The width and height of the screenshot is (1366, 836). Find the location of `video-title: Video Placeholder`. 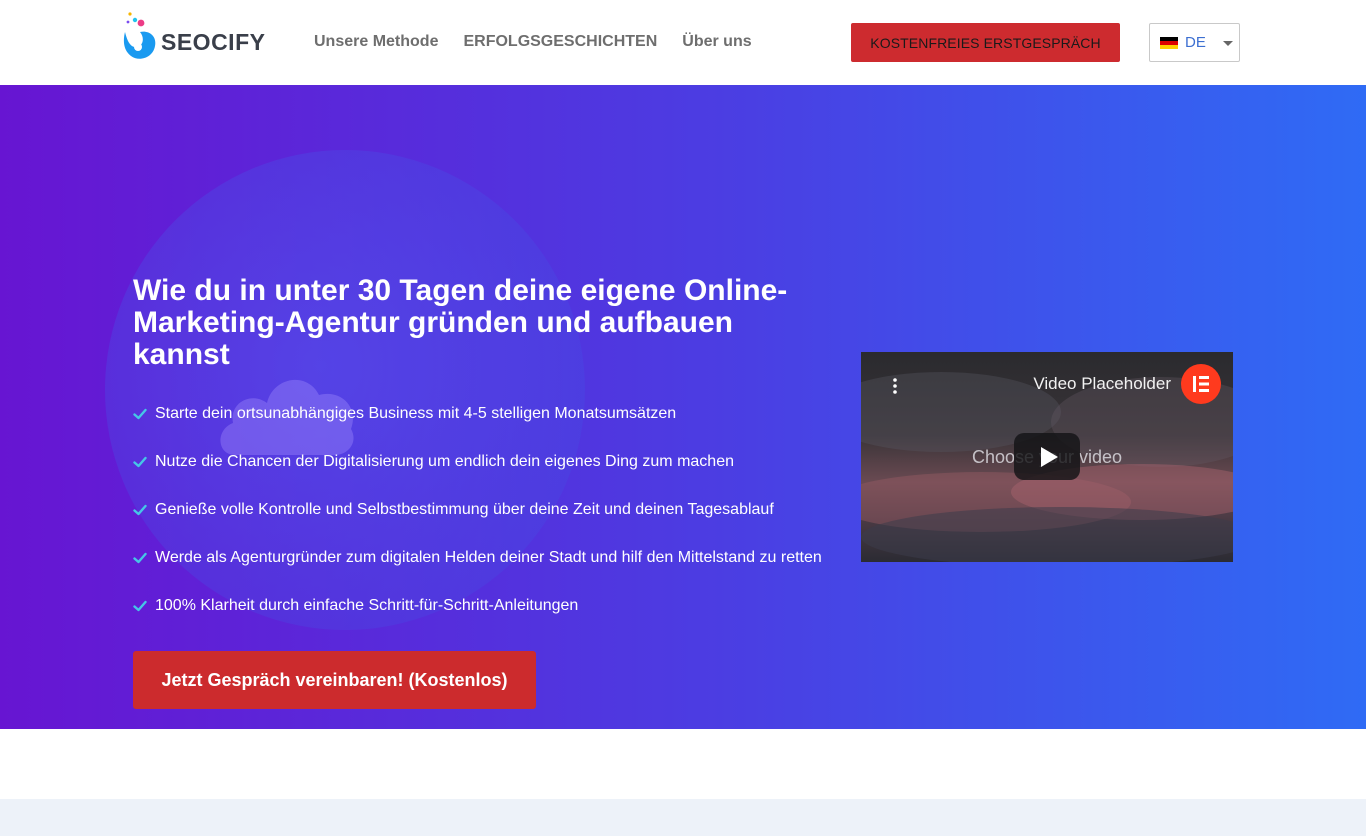

video-title: Video Placeholder is located at coordinates (1102, 383).